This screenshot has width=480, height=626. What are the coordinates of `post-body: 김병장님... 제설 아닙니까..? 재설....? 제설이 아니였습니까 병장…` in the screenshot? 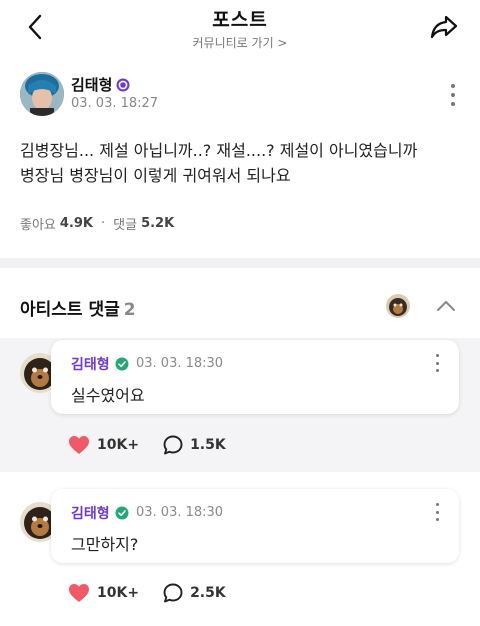 It's located at (240, 163).